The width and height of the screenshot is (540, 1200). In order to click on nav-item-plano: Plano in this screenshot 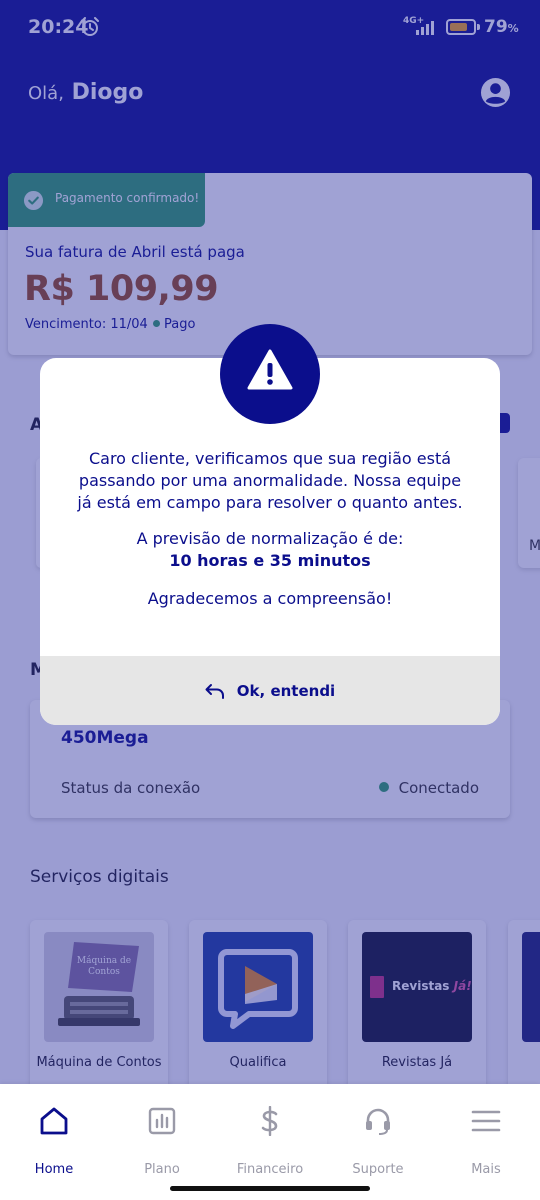, I will do `click(162, 1139)`.